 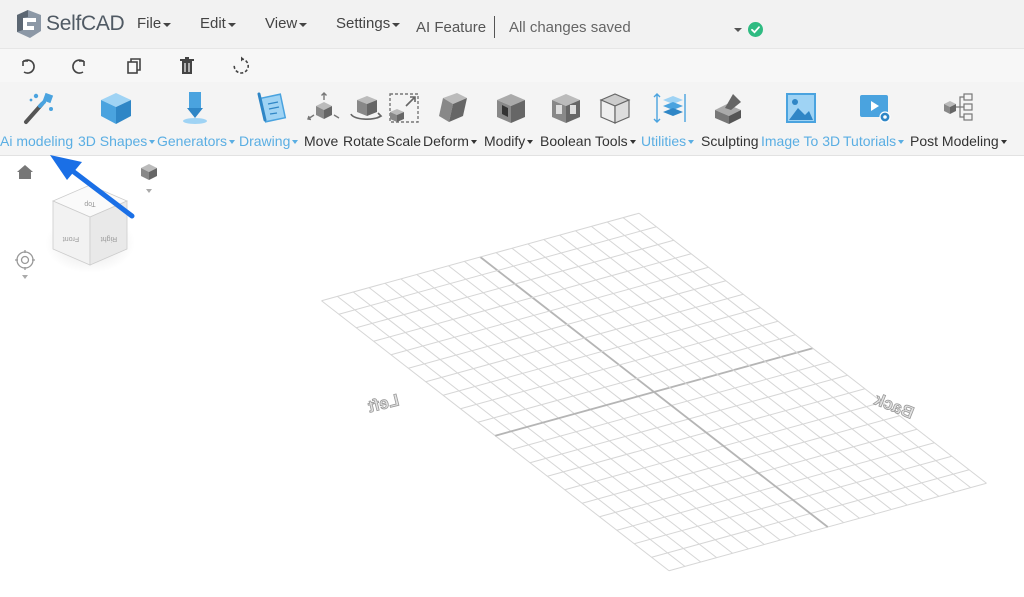 I want to click on tool-image-to-3d: Image To 3D, so click(x=801, y=119).